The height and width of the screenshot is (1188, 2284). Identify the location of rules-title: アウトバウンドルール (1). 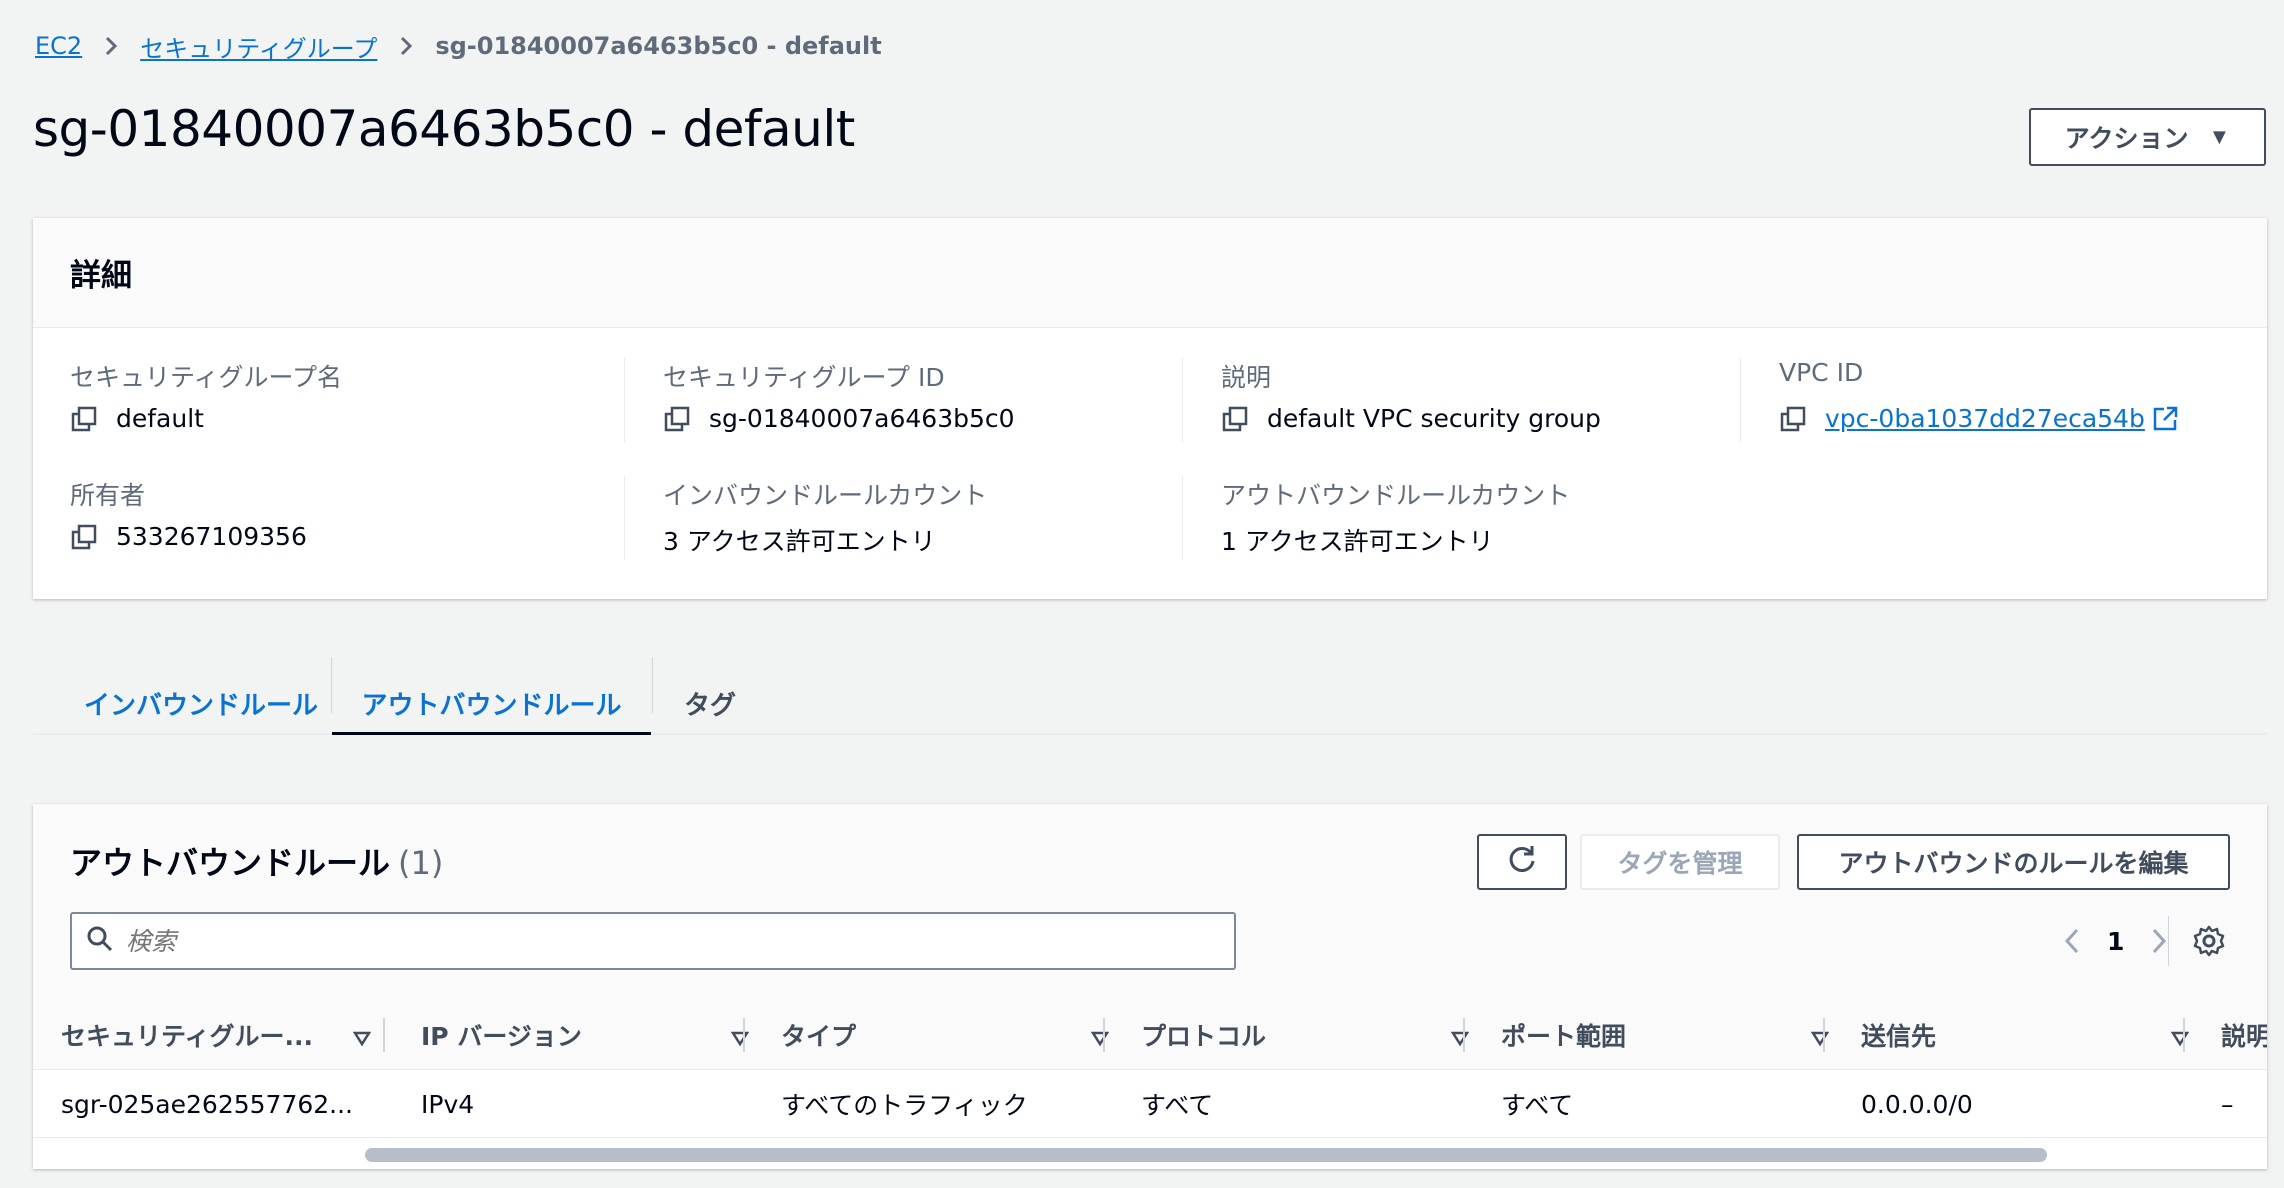
(256, 861).